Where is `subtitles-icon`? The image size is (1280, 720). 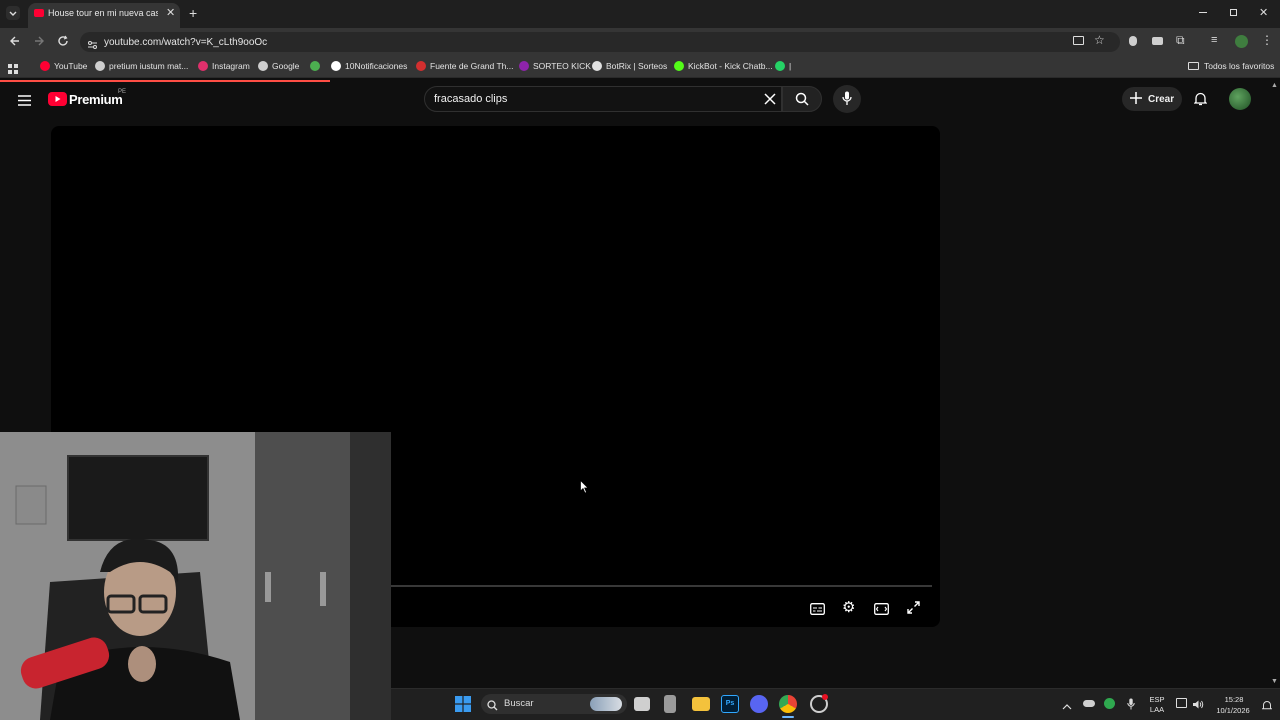 subtitles-icon is located at coordinates (817, 611).